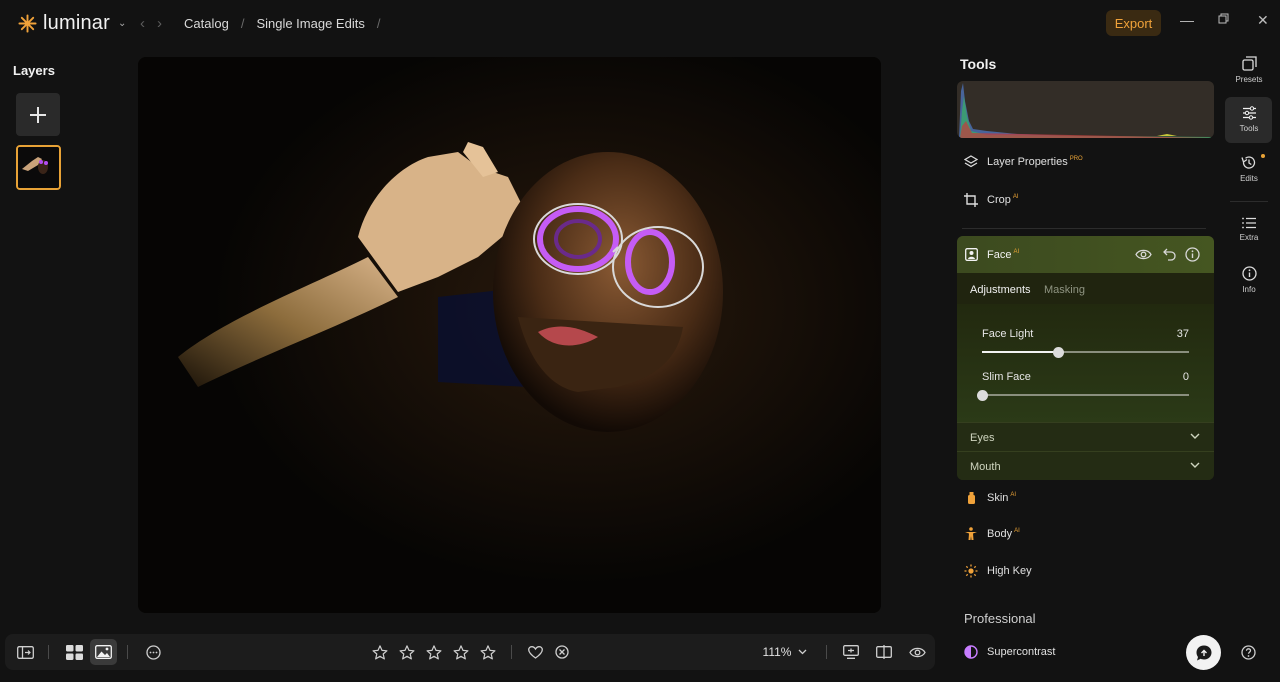 The height and width of the screenshot is (682, 1280). I want to click on breadcrumb: ‹ › Catalog / Single Image Edits /, so click(260, 23).